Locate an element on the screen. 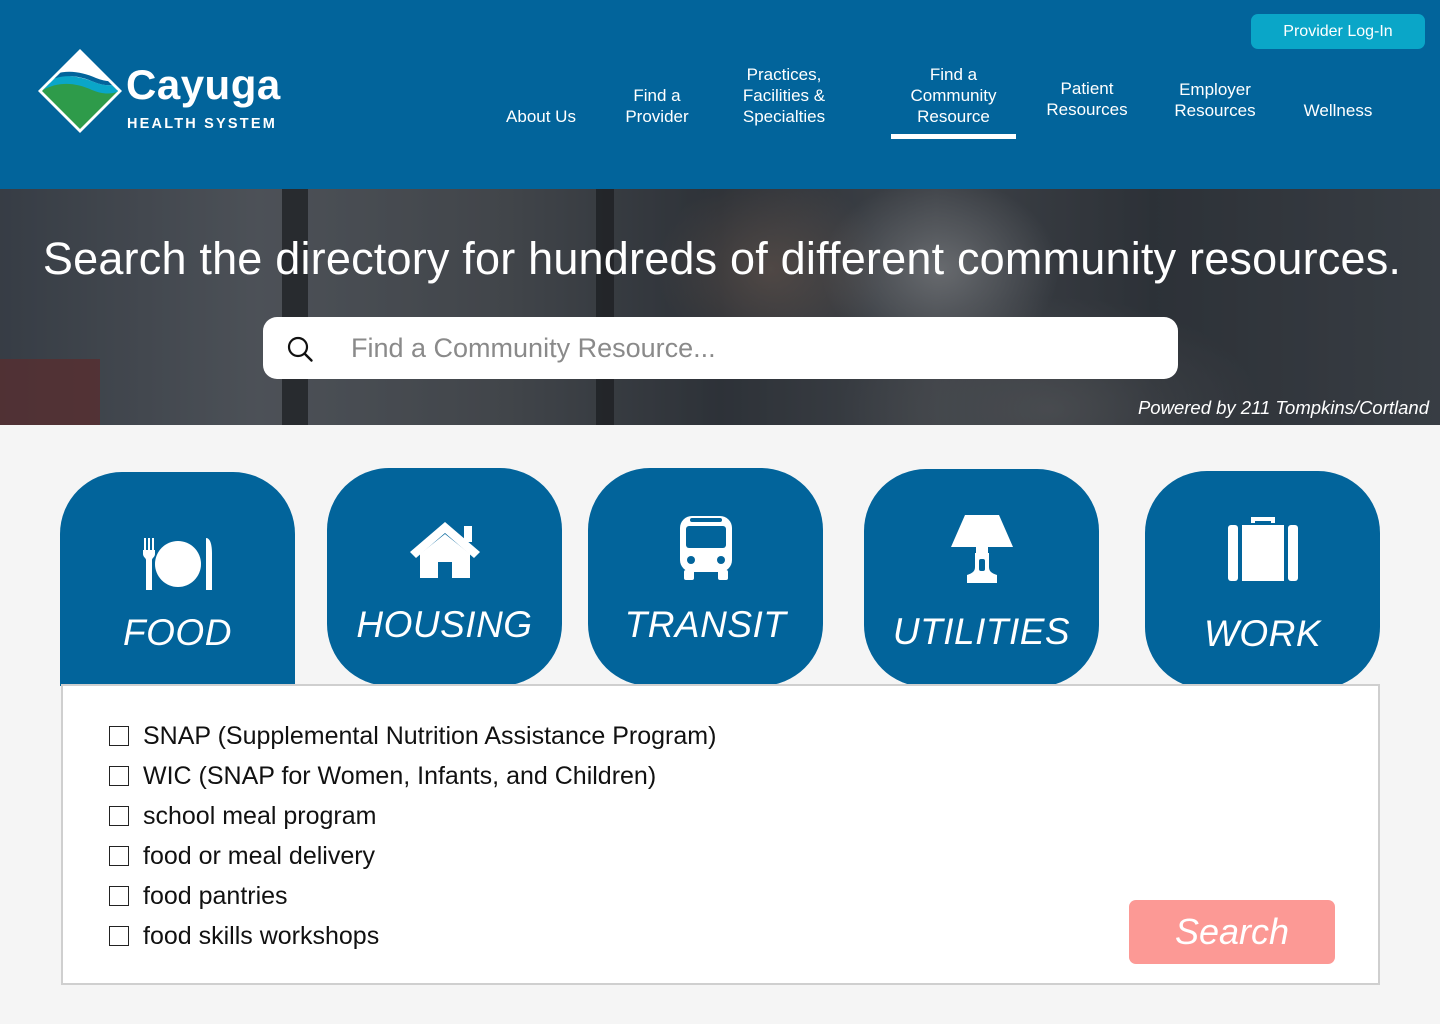 The image size is (1440, 1024). category-tab-housing: HOUSING is located at coordinates (444, 577).